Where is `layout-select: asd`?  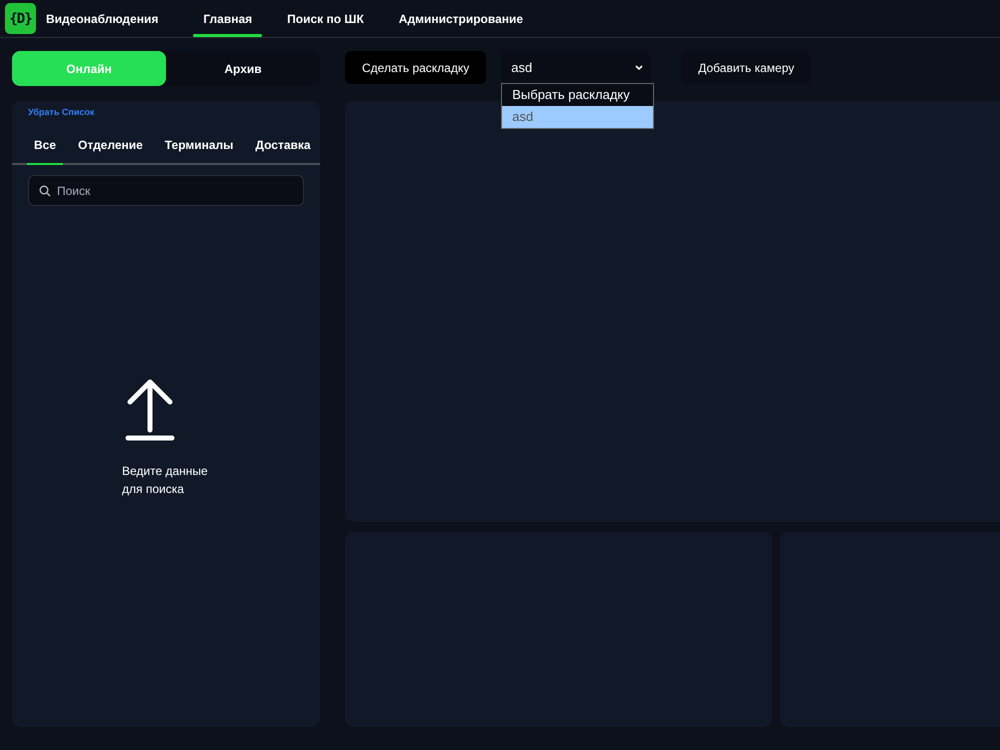 layout-select: asd is located at coordinates (576, 67).